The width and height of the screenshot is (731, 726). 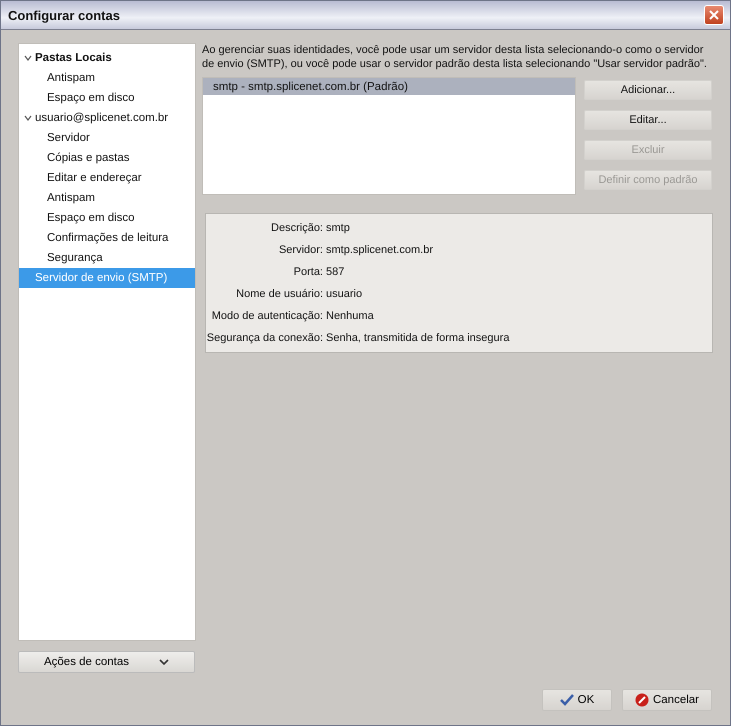 I want to click on detail-value: Senha, transmitida de forma insegura, so click(x=418, y=338).